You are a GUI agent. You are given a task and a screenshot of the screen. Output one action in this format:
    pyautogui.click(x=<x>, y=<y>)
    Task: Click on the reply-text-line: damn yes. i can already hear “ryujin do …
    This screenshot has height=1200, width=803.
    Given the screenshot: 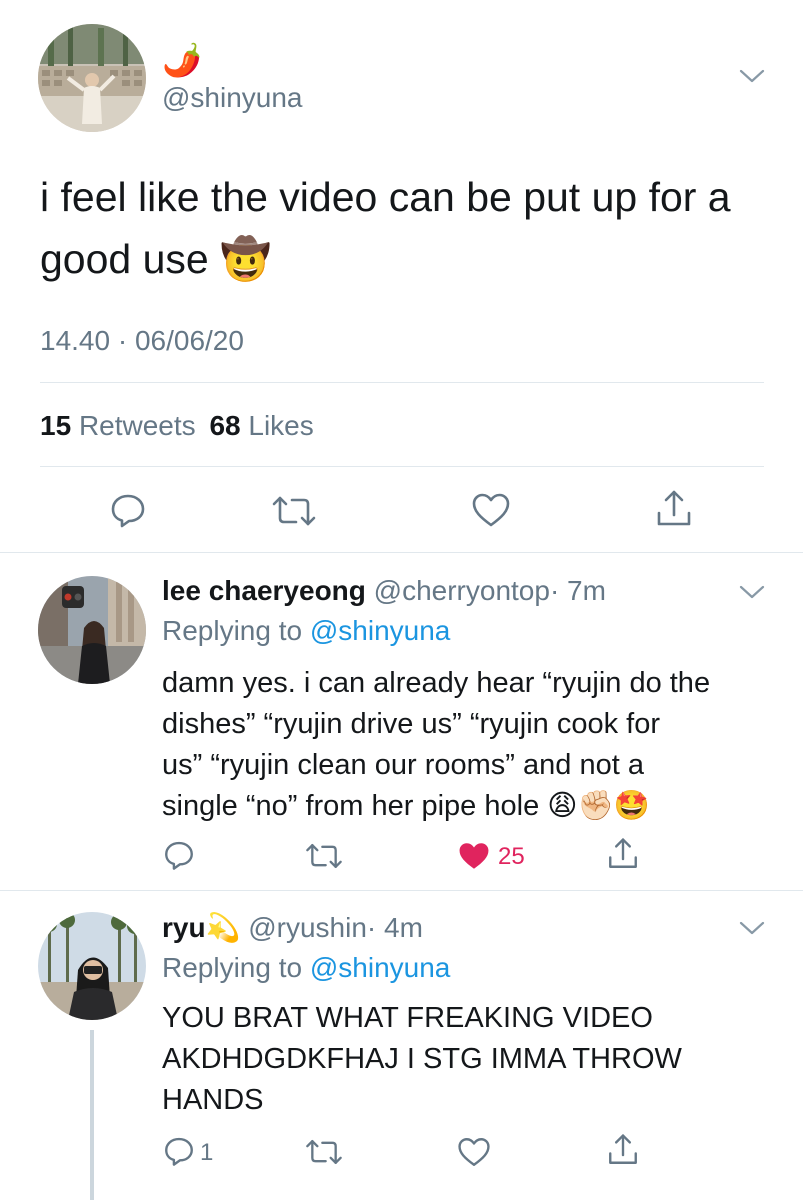 What is the action you would take?
    pyautogui.click(x=436, y=683)
    